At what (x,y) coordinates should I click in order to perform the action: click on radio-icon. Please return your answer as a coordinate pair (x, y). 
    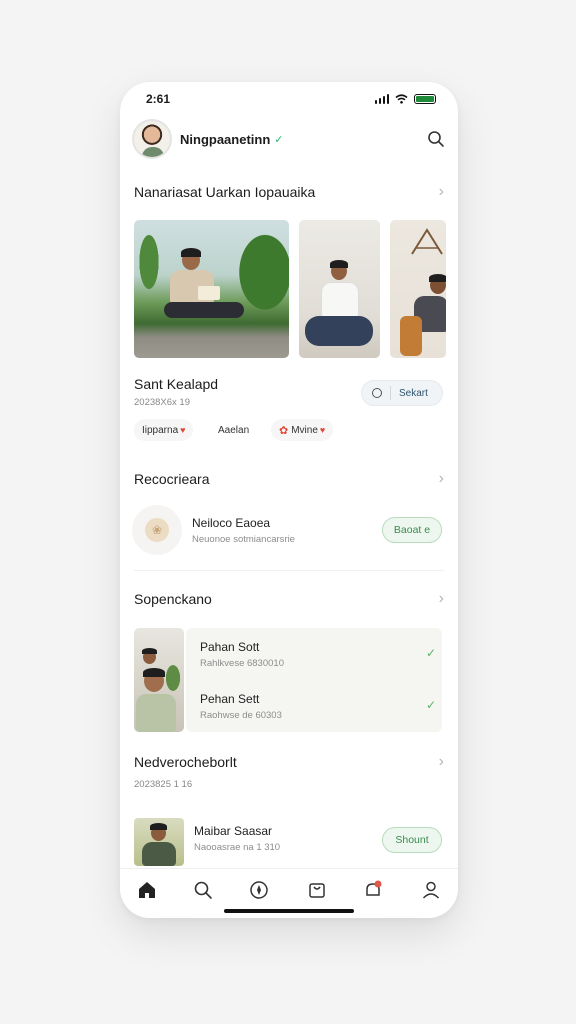
    Looking at the image, I should click on (377, 393).